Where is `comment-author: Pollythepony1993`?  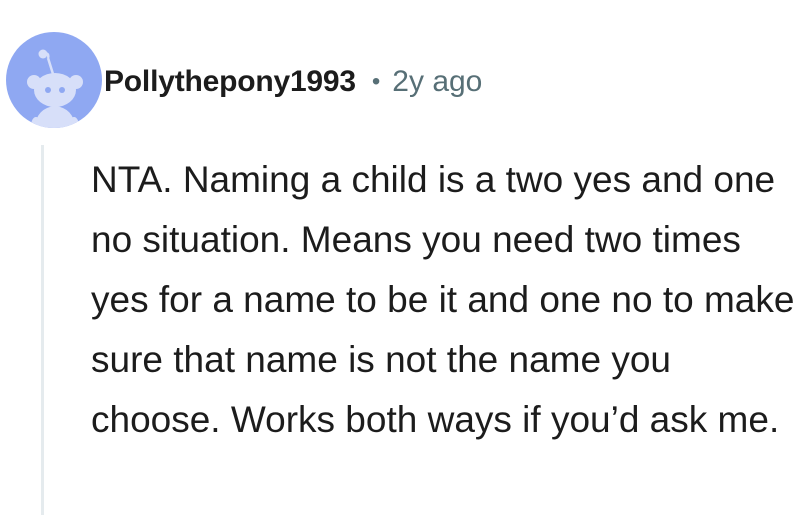
comment-author: Pollythepony1993 is located at coordinates (230, 82).